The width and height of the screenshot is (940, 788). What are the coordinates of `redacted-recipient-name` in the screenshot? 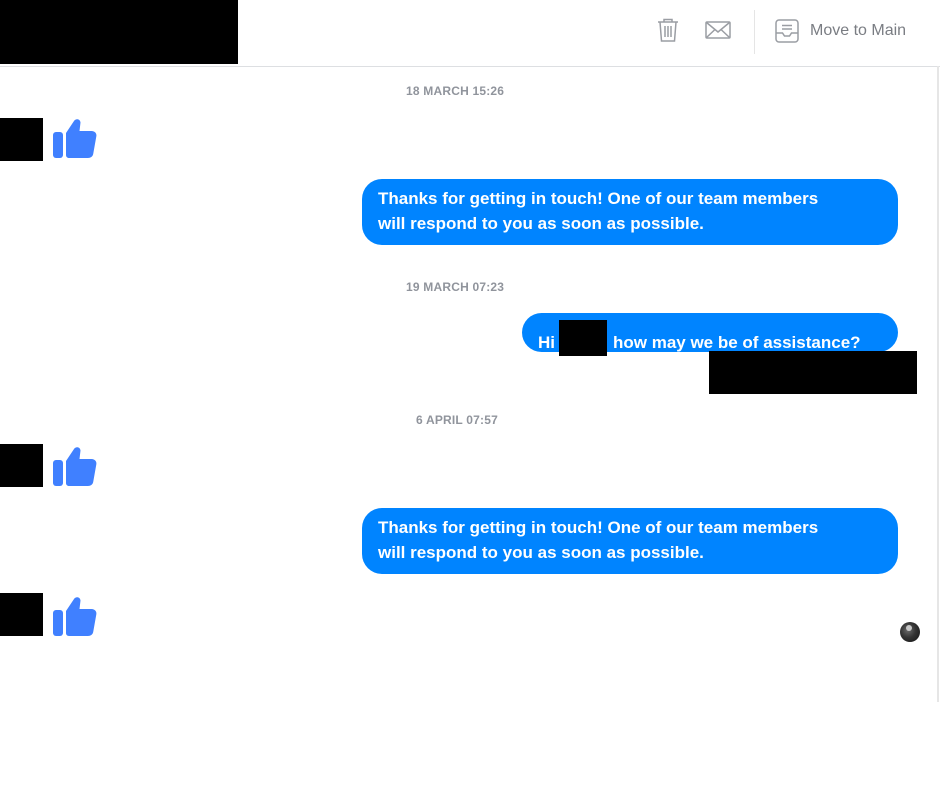 It's located at (583, 338).